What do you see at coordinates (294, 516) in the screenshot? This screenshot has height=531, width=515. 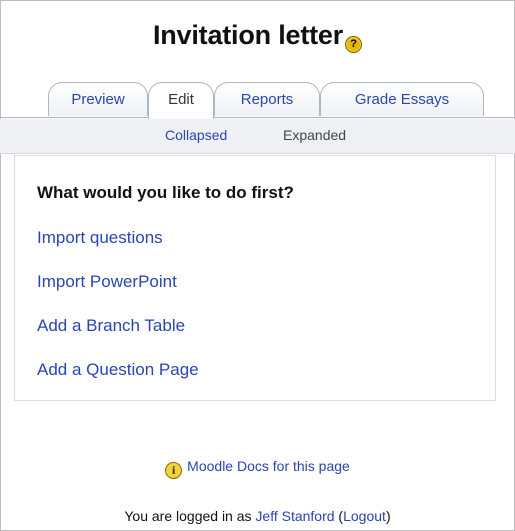 I see `user-profile-link: Jeff Stanford` at bounding box center [294, 516].